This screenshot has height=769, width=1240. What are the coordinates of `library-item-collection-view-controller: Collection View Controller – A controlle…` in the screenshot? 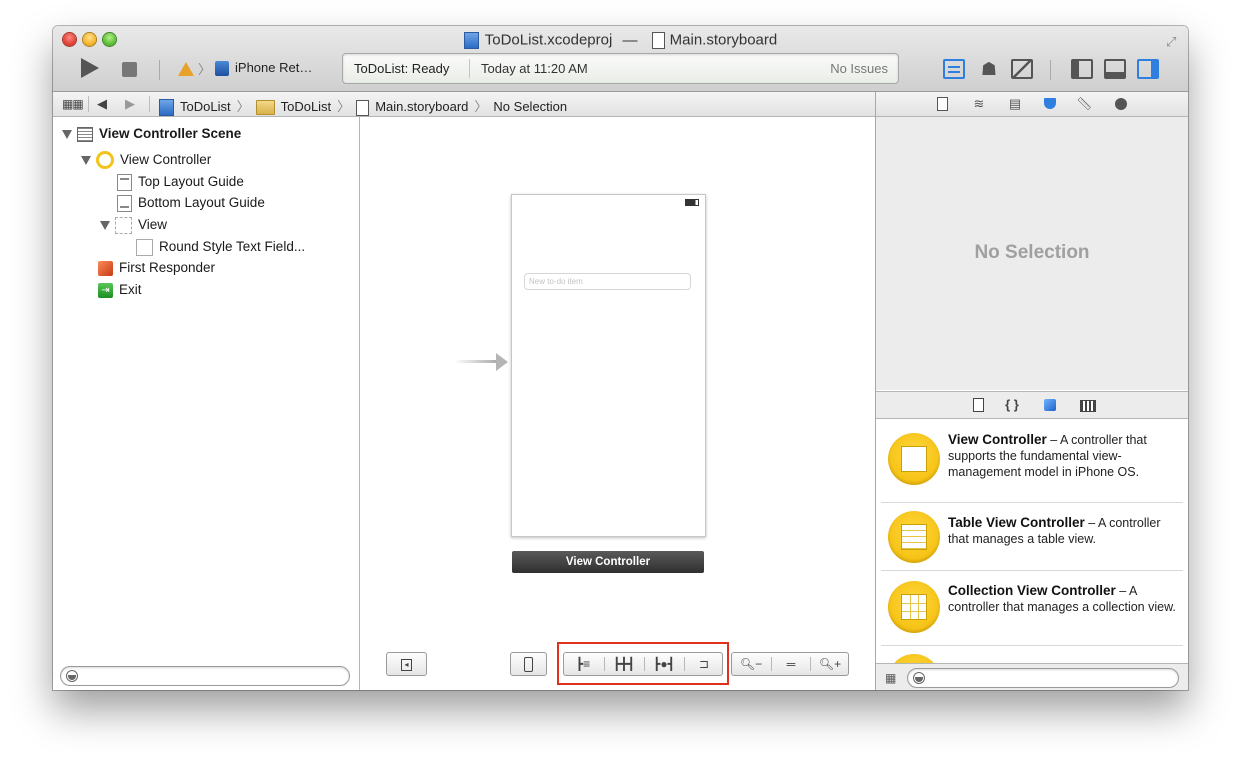 It's located at (1032, 608).